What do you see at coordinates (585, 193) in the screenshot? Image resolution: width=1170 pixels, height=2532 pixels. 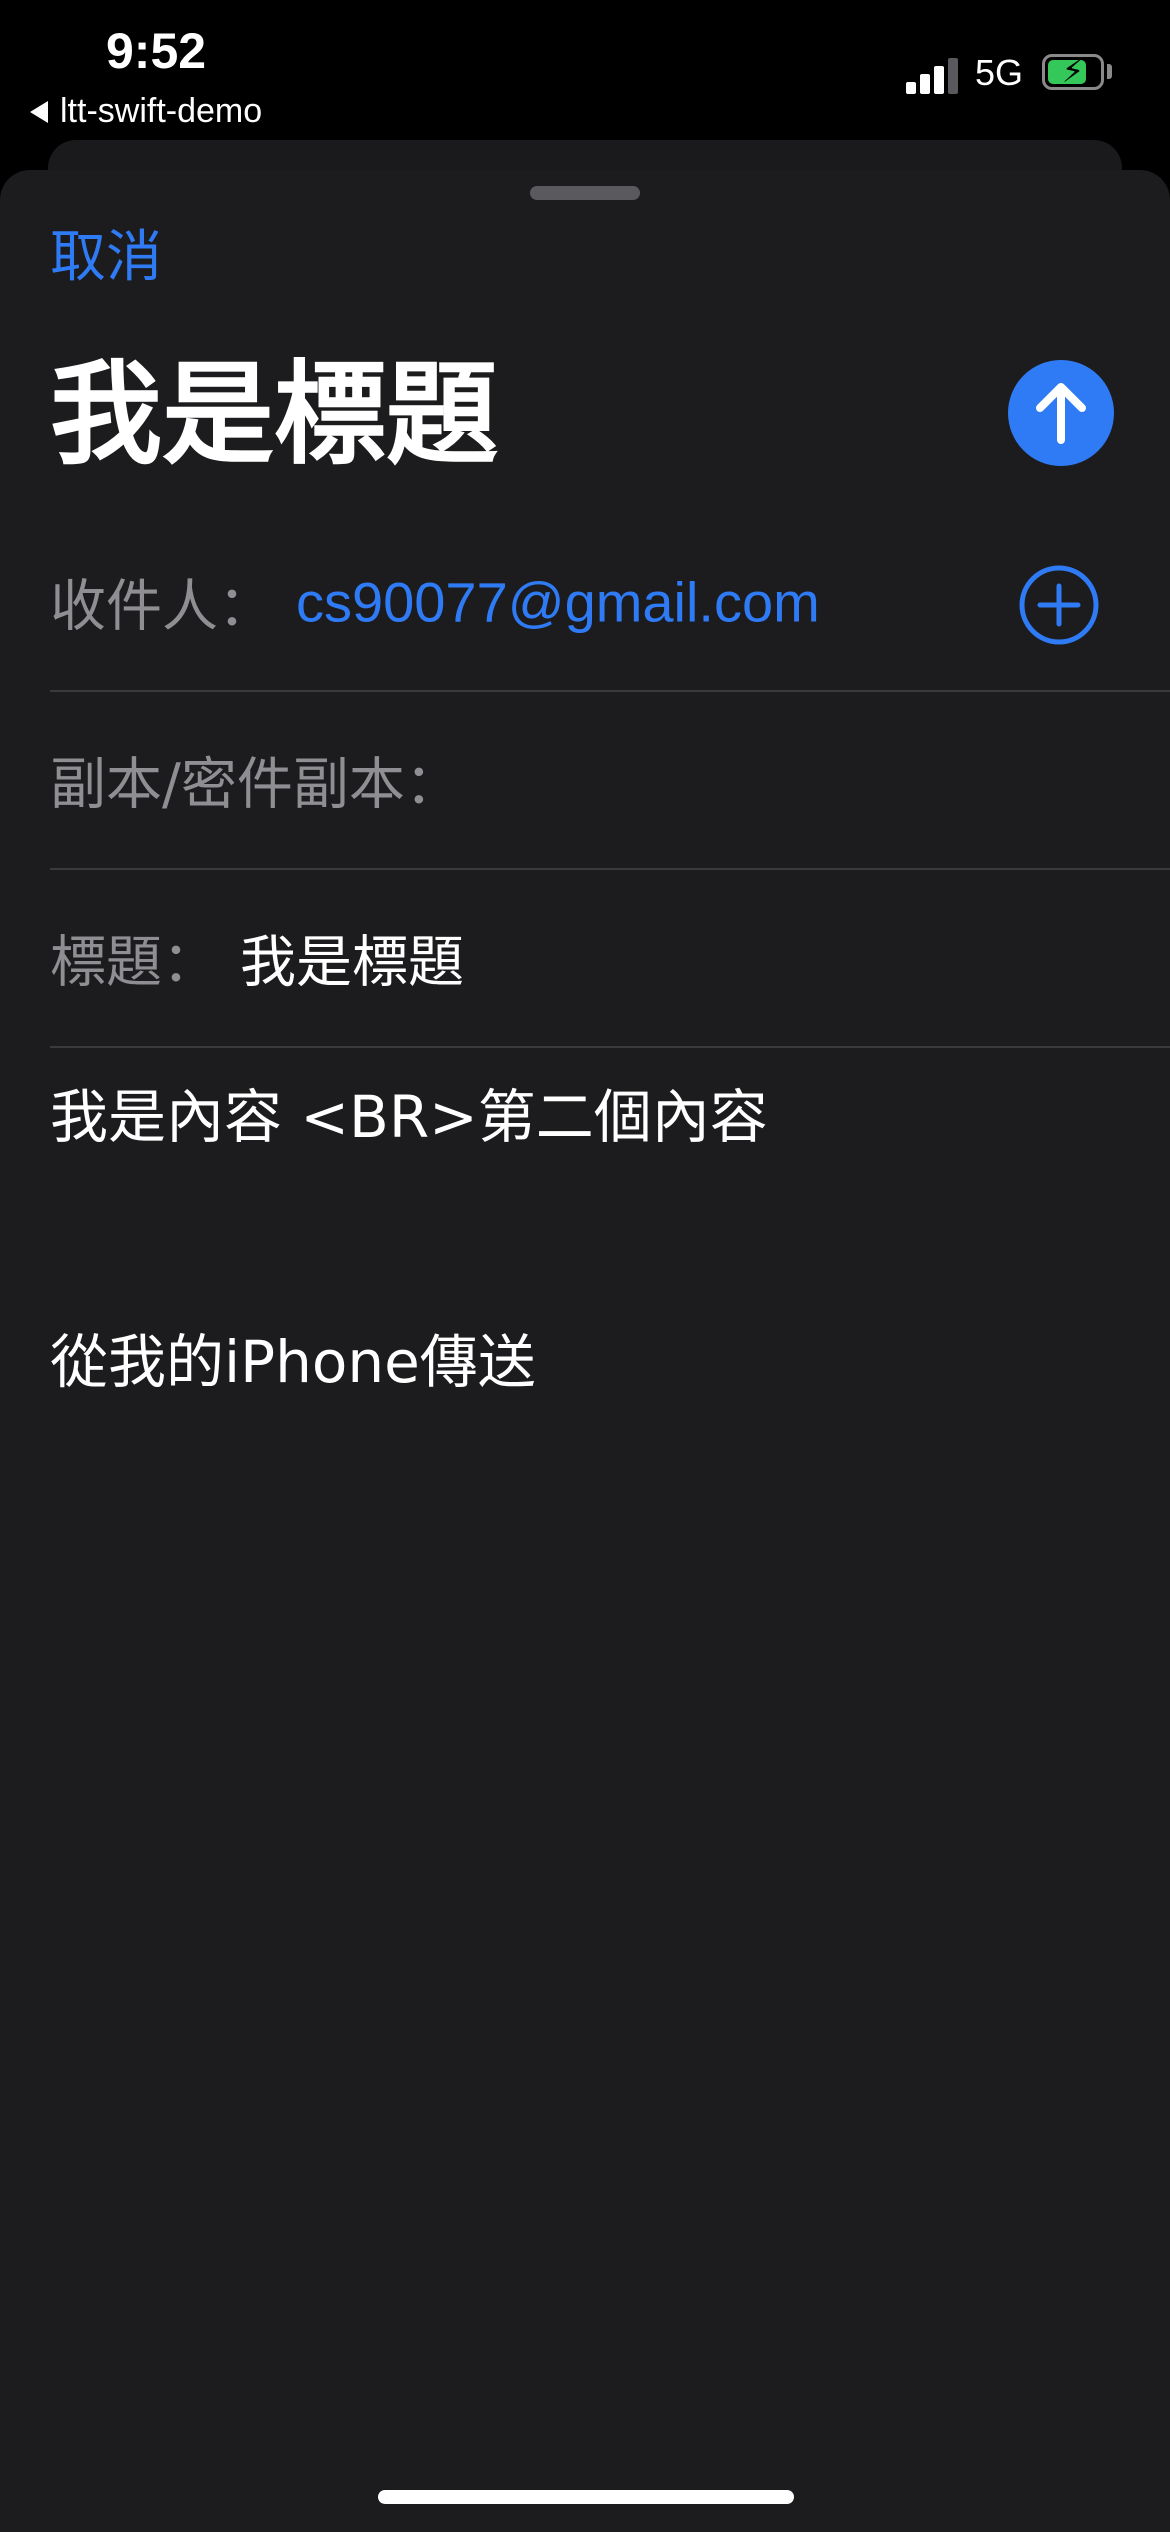 I see `sheet-grabber` at bounding box center [585, 193].